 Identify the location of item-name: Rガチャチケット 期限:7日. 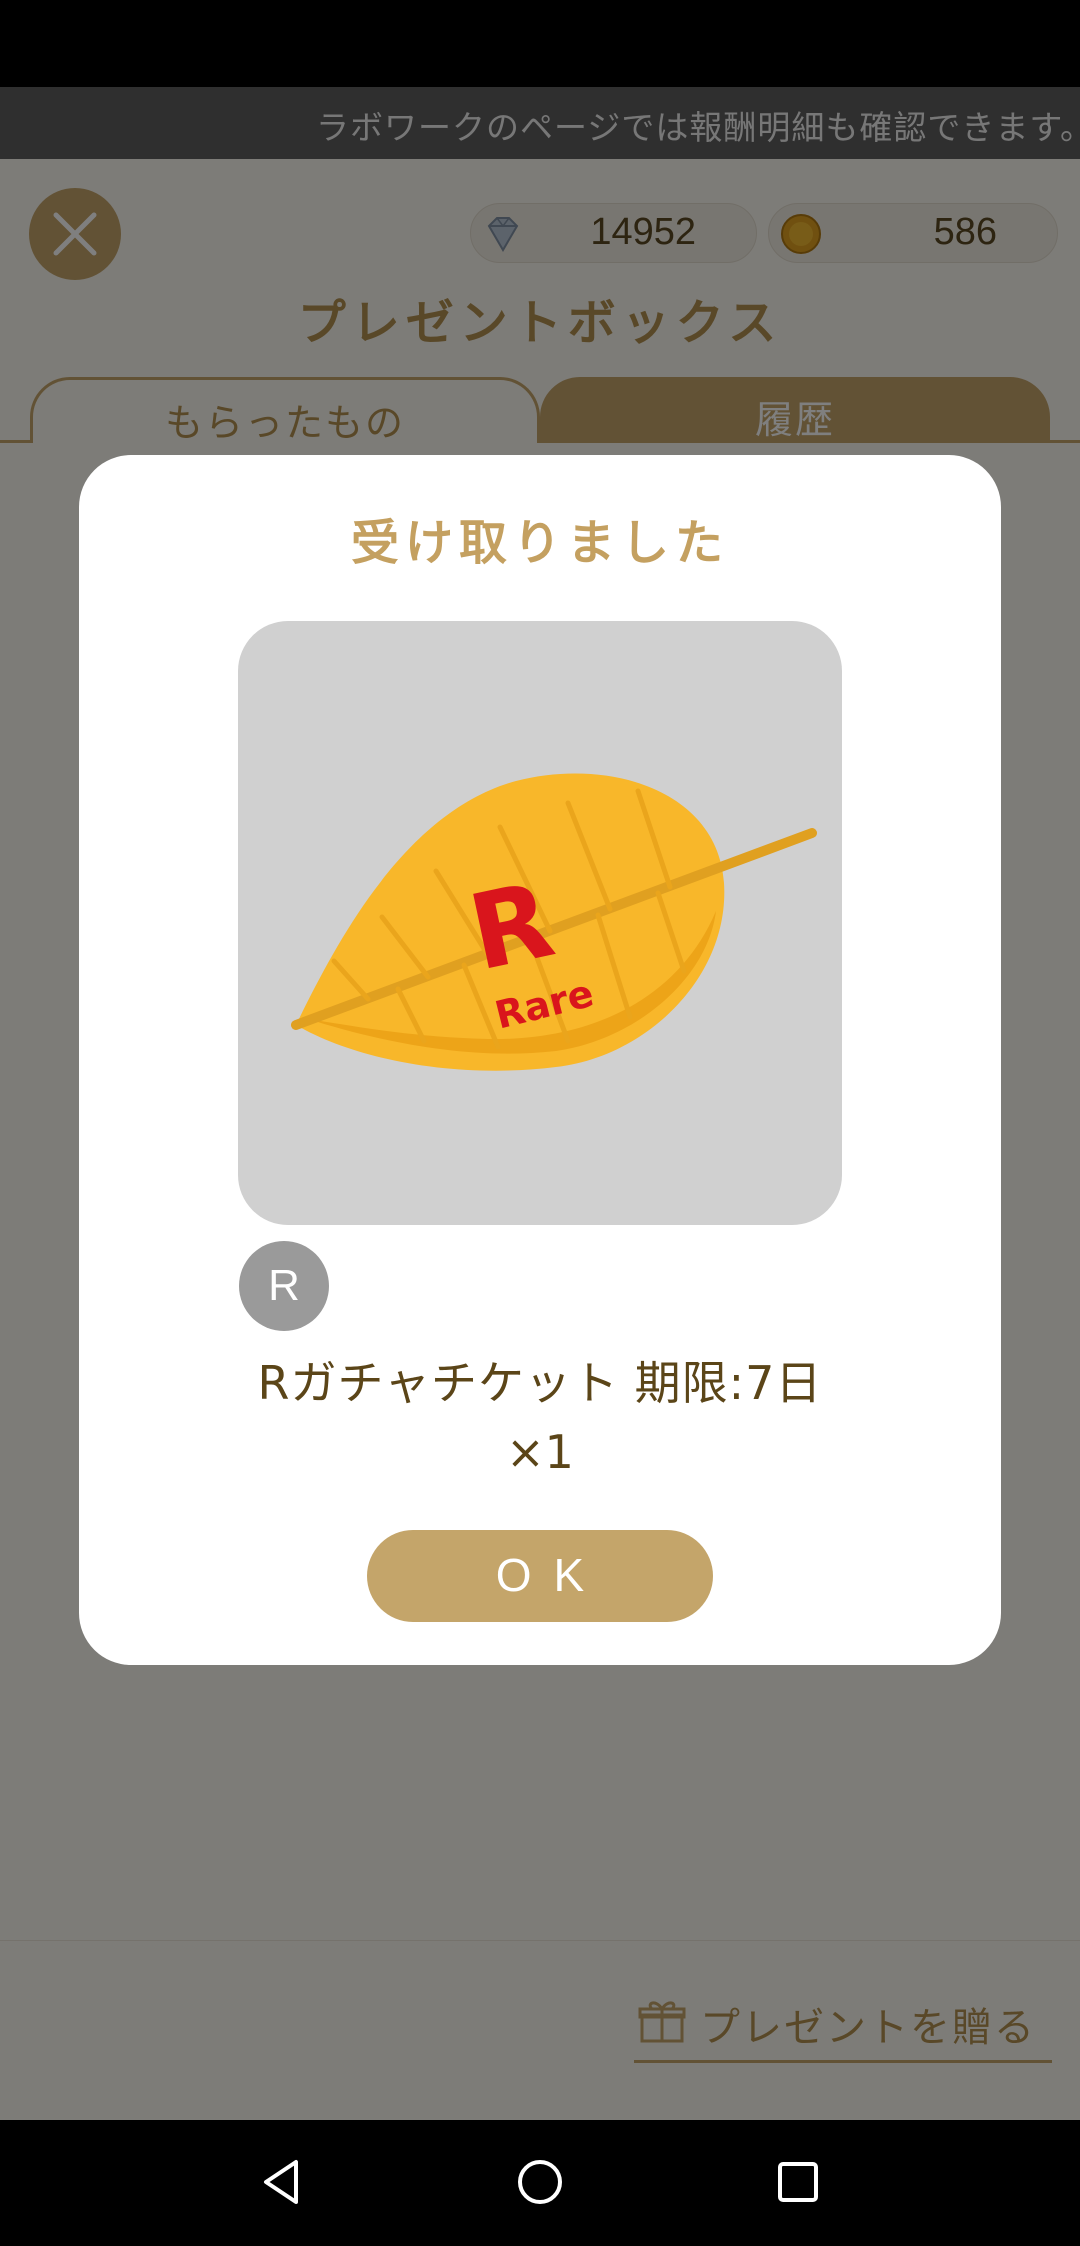
(540, 1383).